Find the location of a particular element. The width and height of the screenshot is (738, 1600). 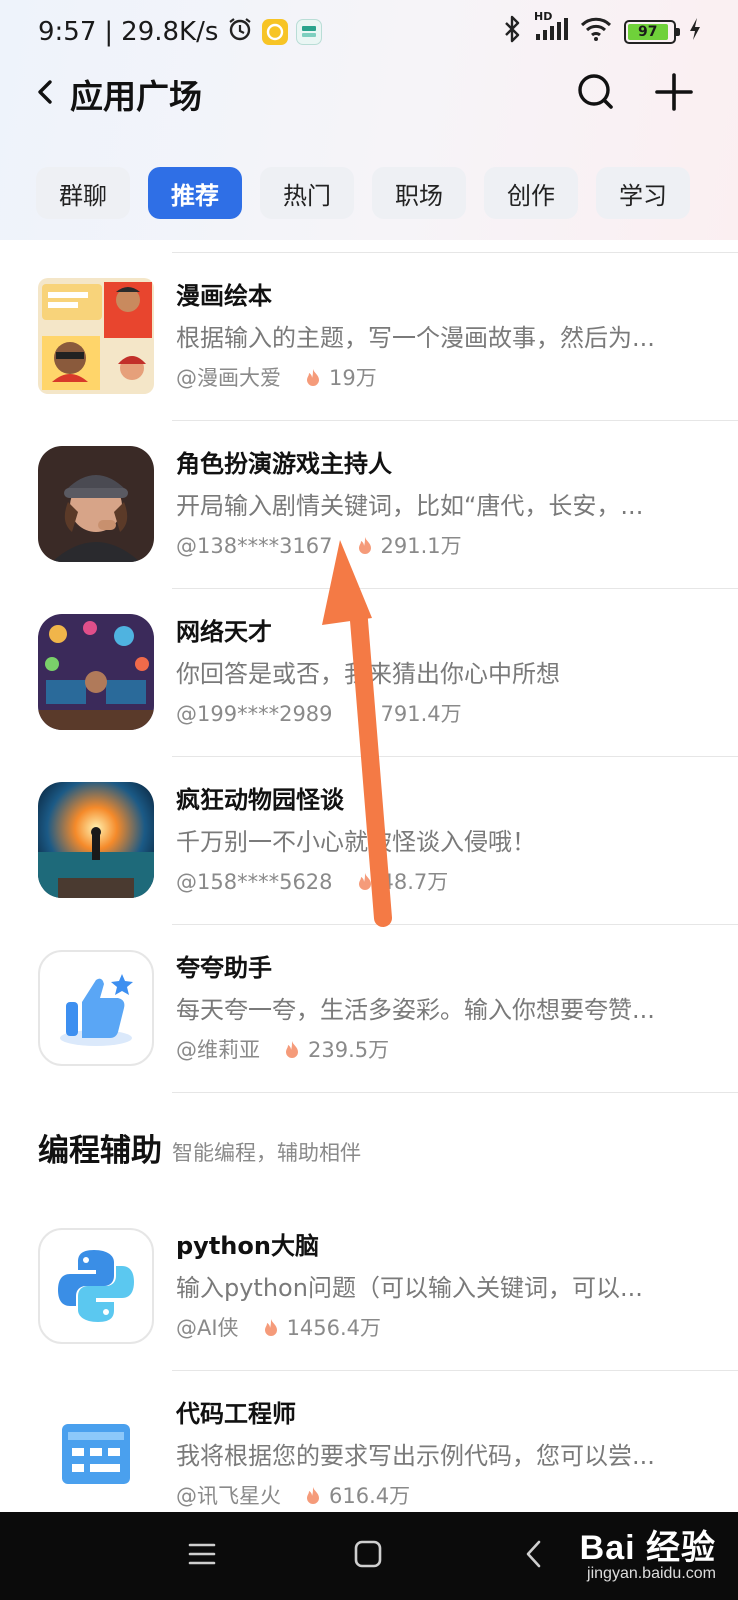

plus-icon is located at coordinates (674, 94).